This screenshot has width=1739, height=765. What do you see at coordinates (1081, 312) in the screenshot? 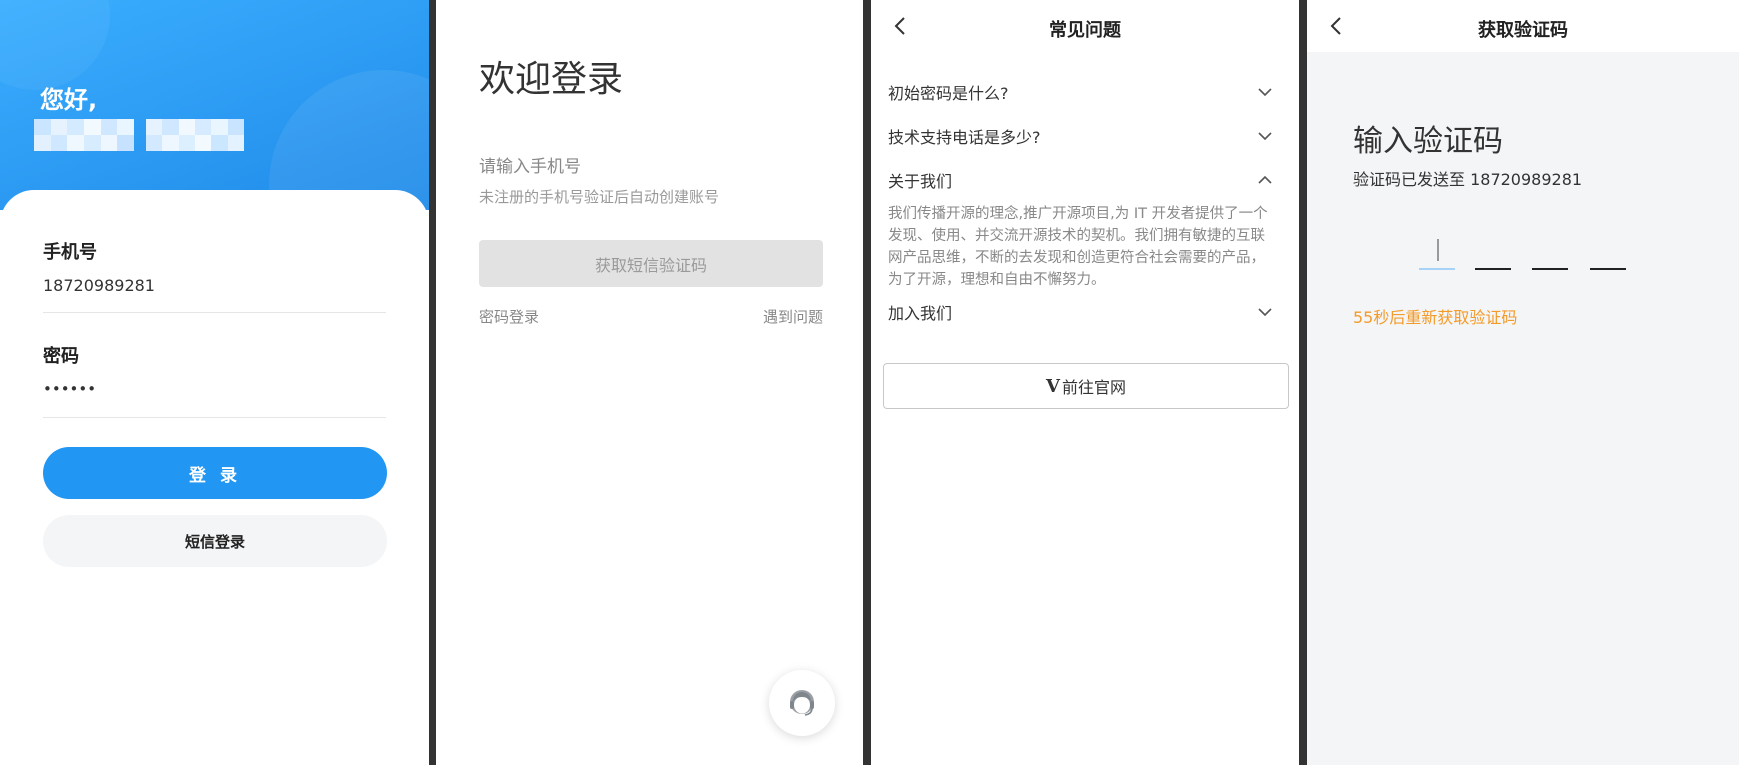
I see `faq-item: 加入我们` at bounding box center [1081, 312].